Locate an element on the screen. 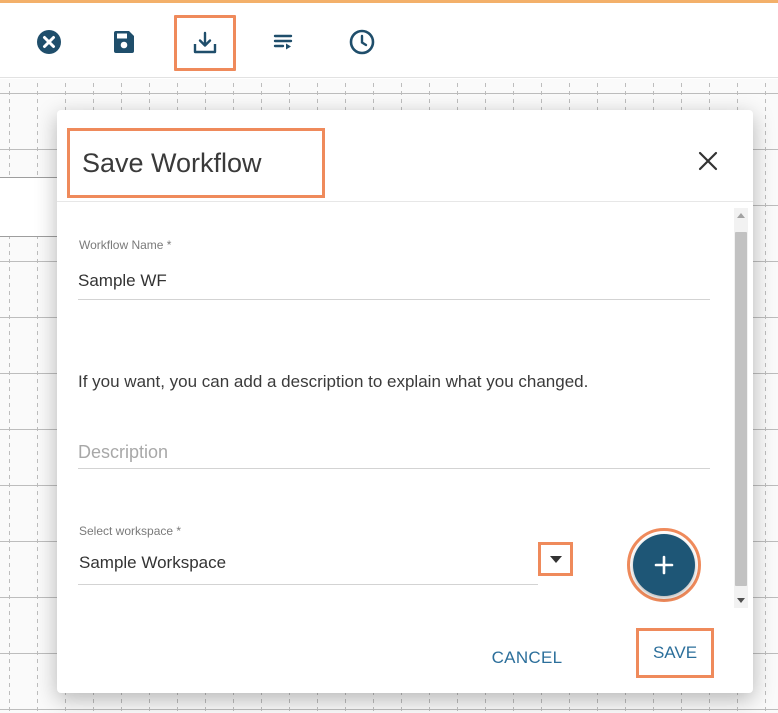  description-input is located at coordinates (394, 452).